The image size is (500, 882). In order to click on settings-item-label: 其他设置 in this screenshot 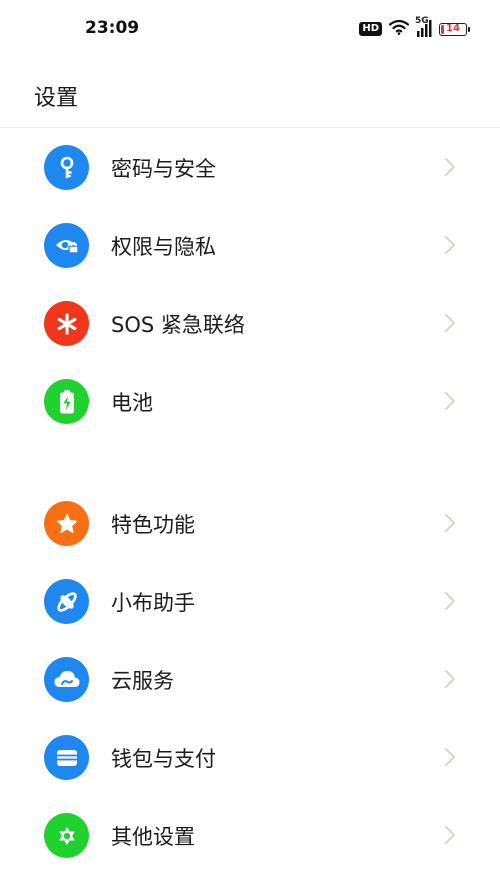, I will do `click(153, 837)`.